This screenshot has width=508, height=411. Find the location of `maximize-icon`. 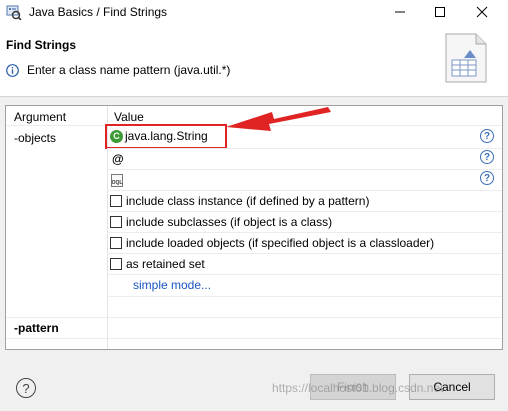

maximize-icon is located at coordinates (440, 12).